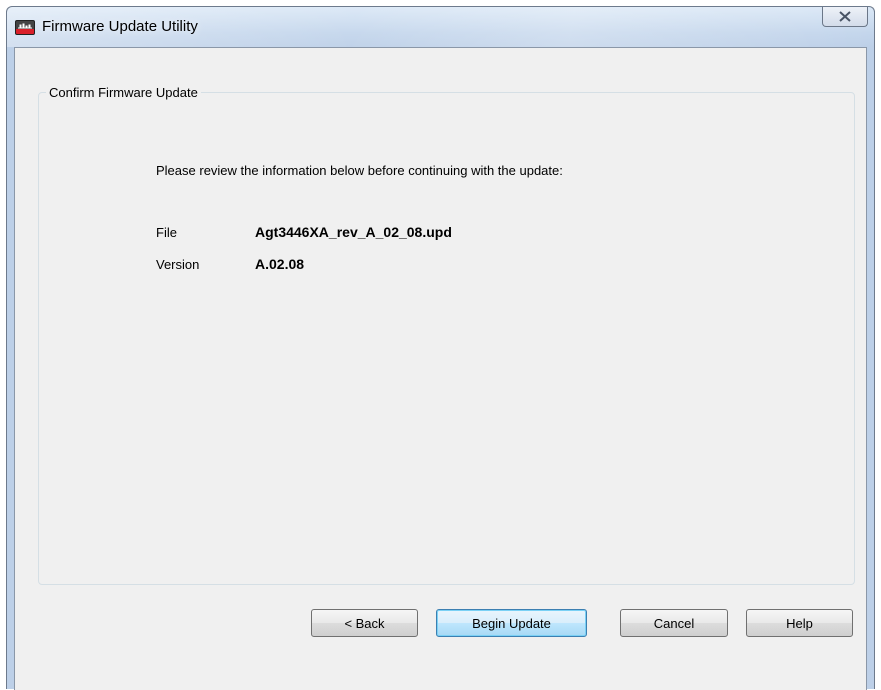  What do you see at coordinates (178, 264) in the screenshot?
I see `version-label: Version` at bounding box center [178, 264].